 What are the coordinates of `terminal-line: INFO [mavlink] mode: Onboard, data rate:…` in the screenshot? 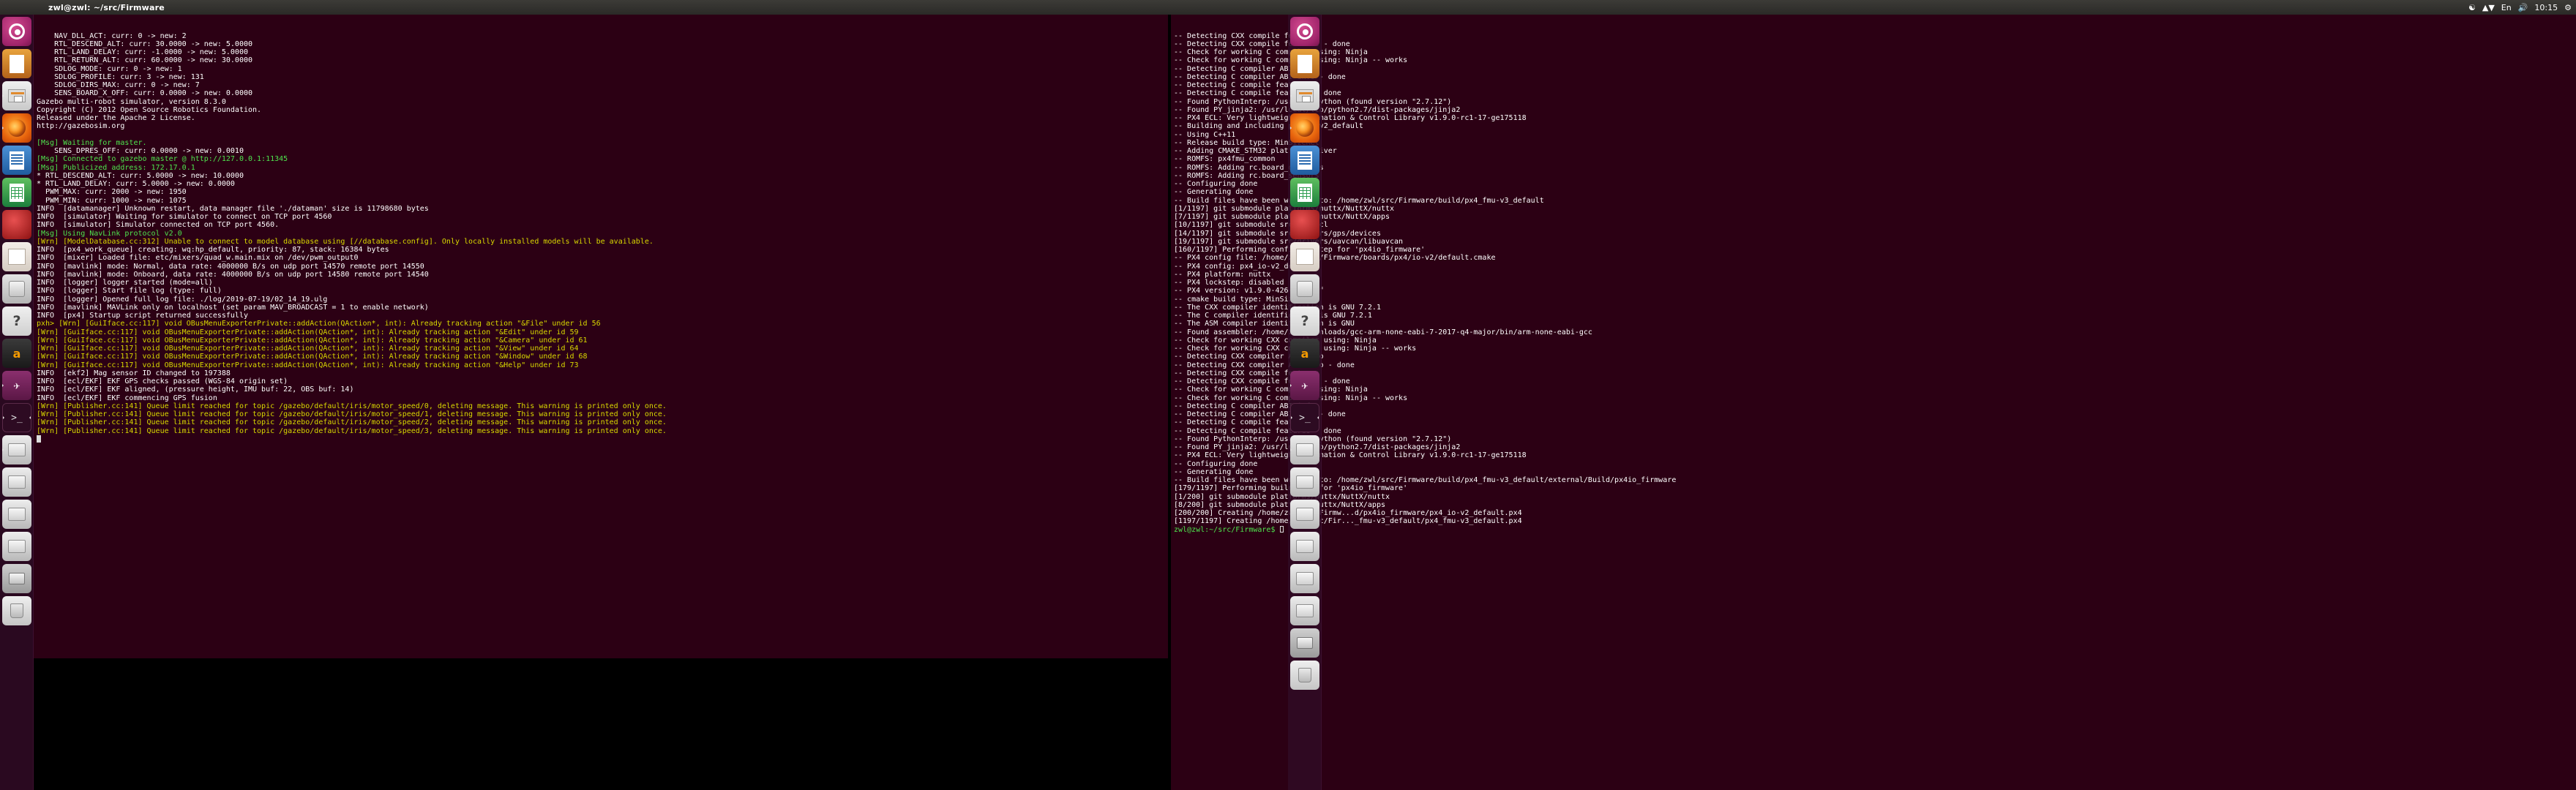 It's located at (233, 274).